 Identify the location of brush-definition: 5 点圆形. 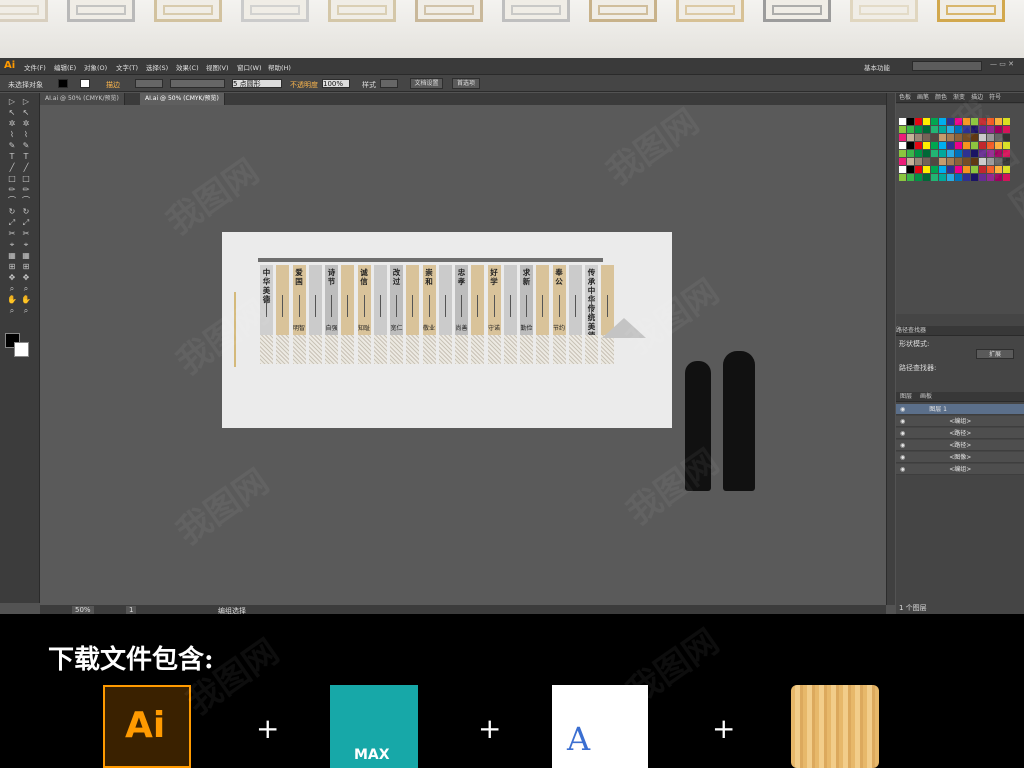
(257, 83).